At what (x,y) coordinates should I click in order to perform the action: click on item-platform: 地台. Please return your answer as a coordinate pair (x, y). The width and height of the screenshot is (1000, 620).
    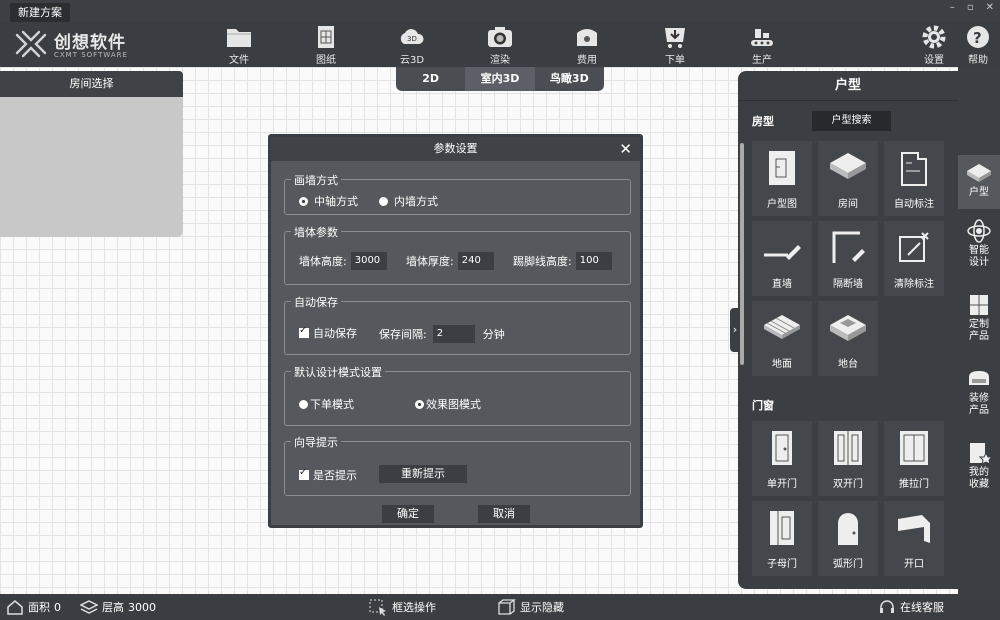
    Looking at the image, I should click on (848, 338).